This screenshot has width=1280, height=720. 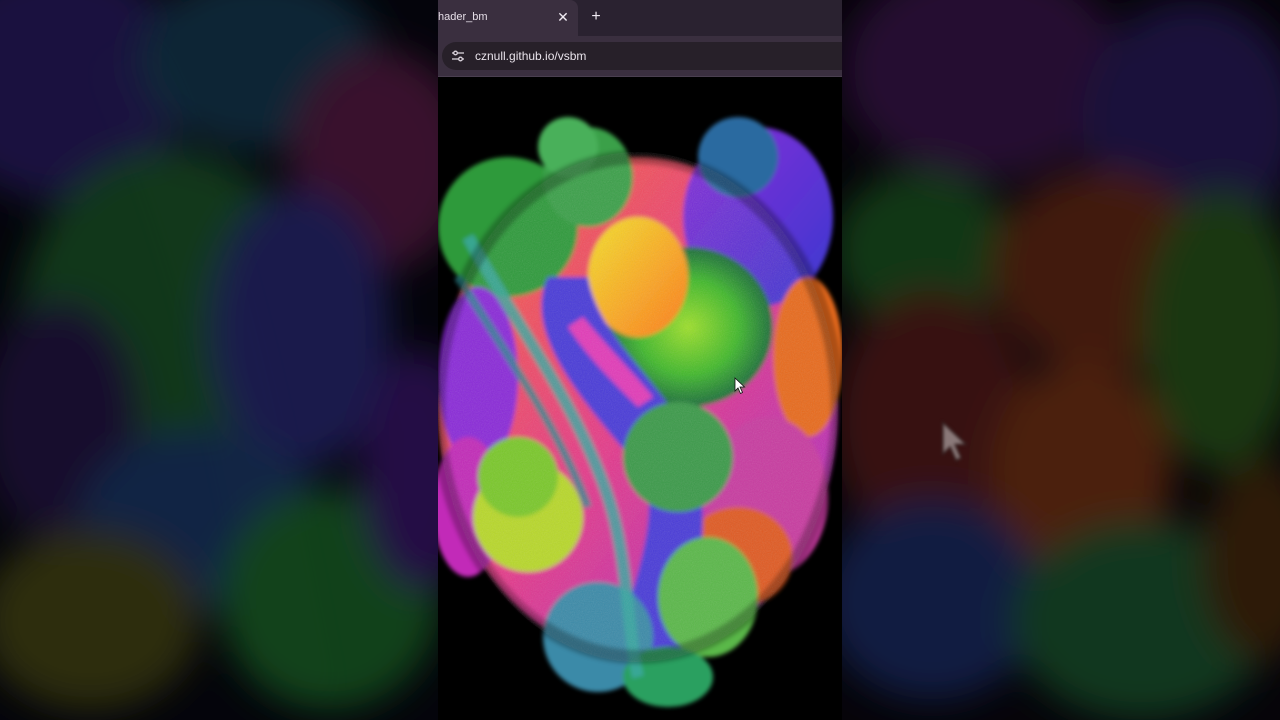 What do you see at coordinates (955, 441) in the screenshot?
I see `blurred-cursor-icon` at bounding box center [955, 441].